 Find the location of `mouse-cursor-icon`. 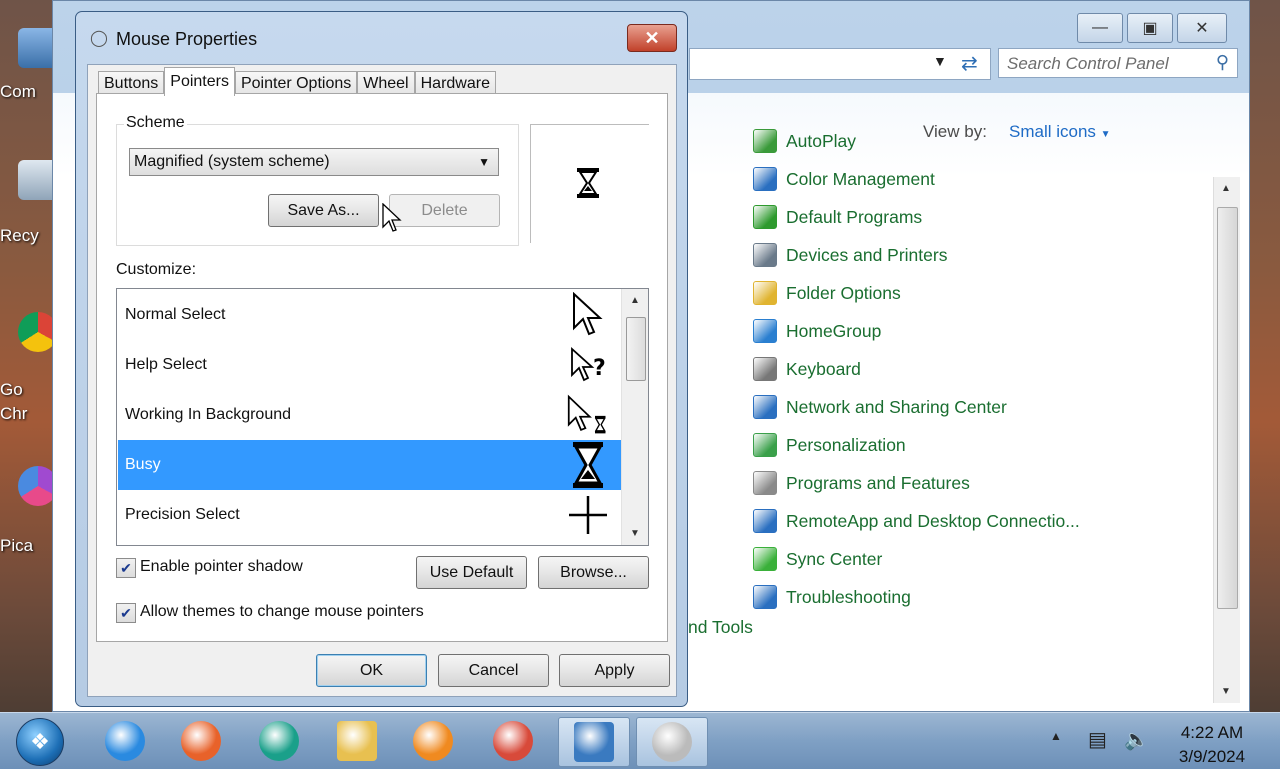

mouse-cursor-icon is located at coordinates (392, 217).